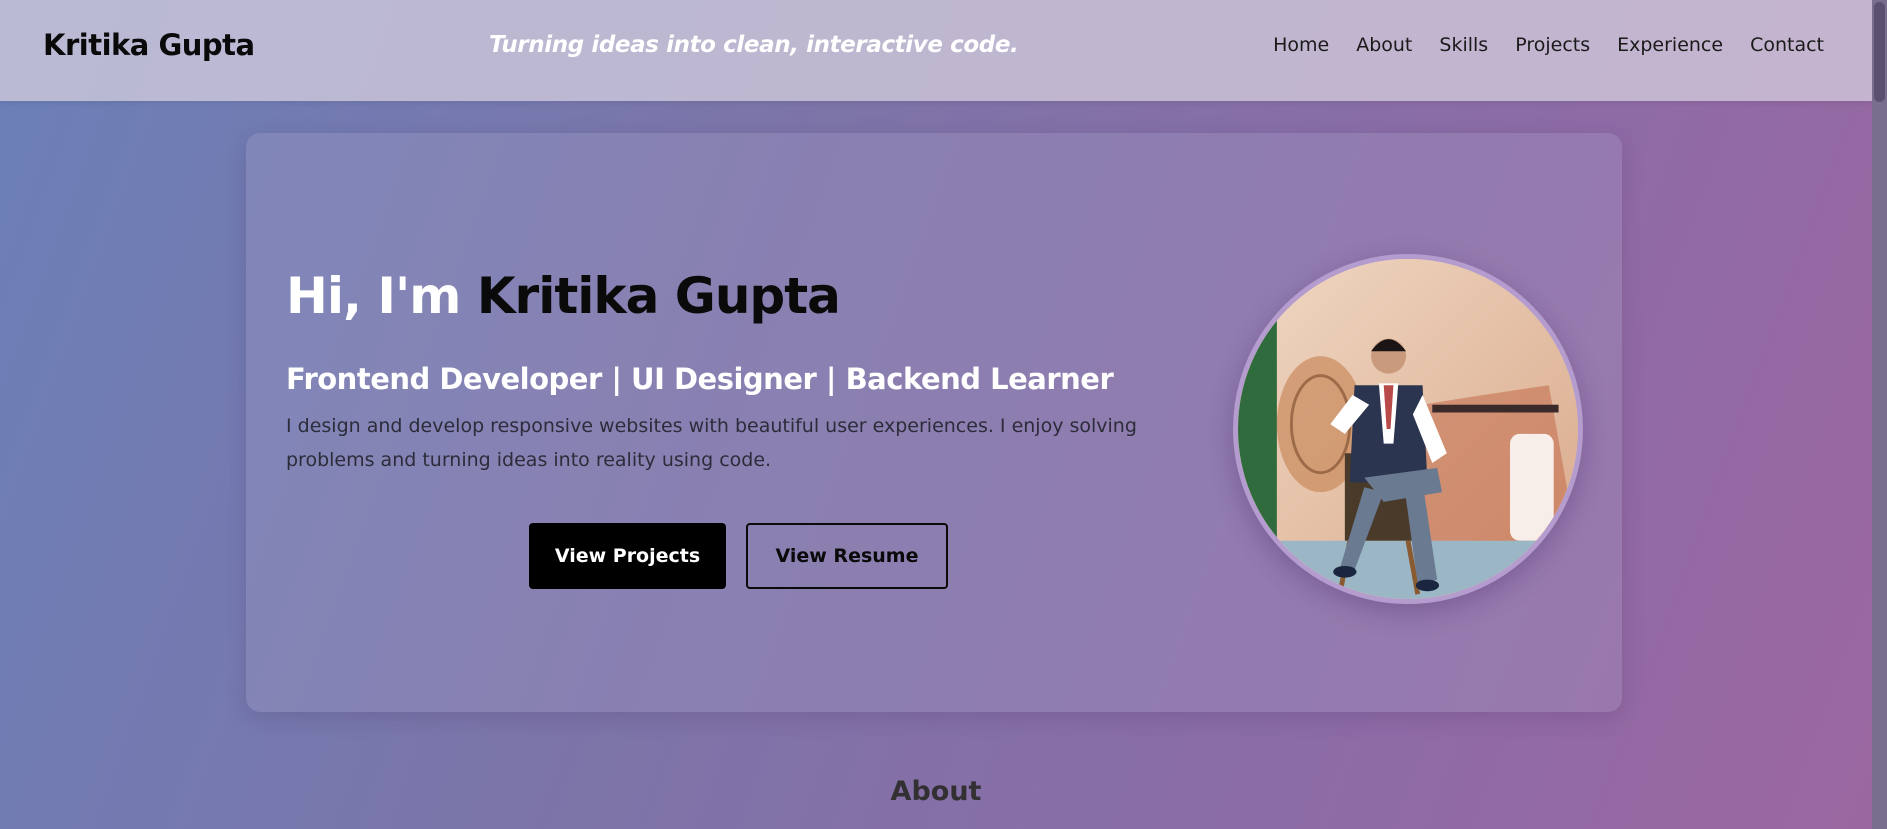 Image resolution: width=1887 pixels, height=829 pixels. What do you see at coordinates (627, 556) in the screenshot?
I see `view-projects-button: View Projects` at bounding box center [627, 556].